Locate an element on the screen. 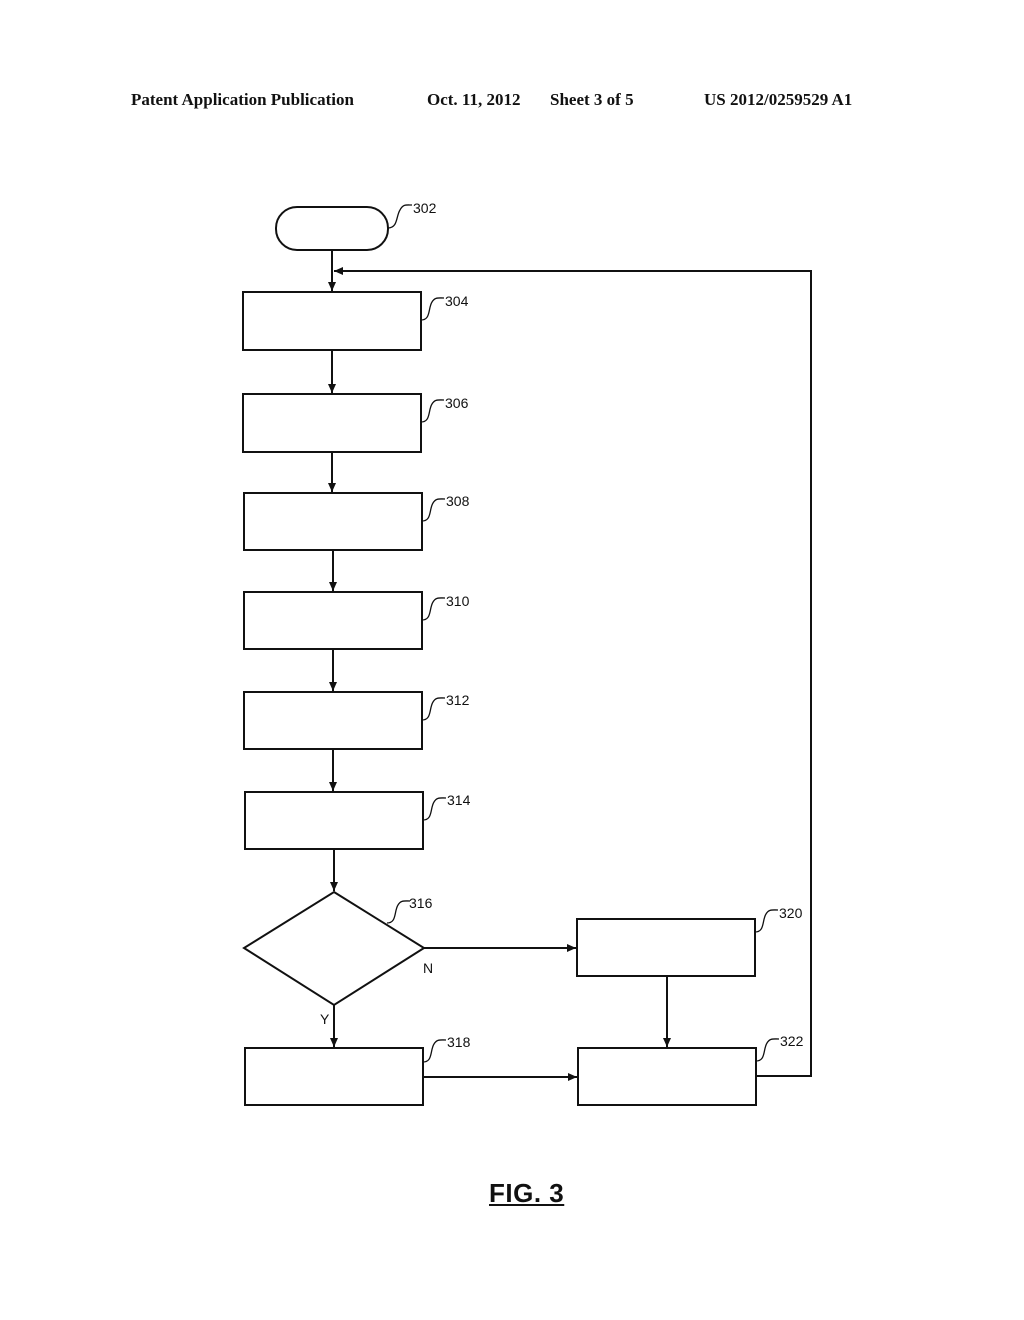  ref-label-320: 320 is located at coordinates (791, 913).